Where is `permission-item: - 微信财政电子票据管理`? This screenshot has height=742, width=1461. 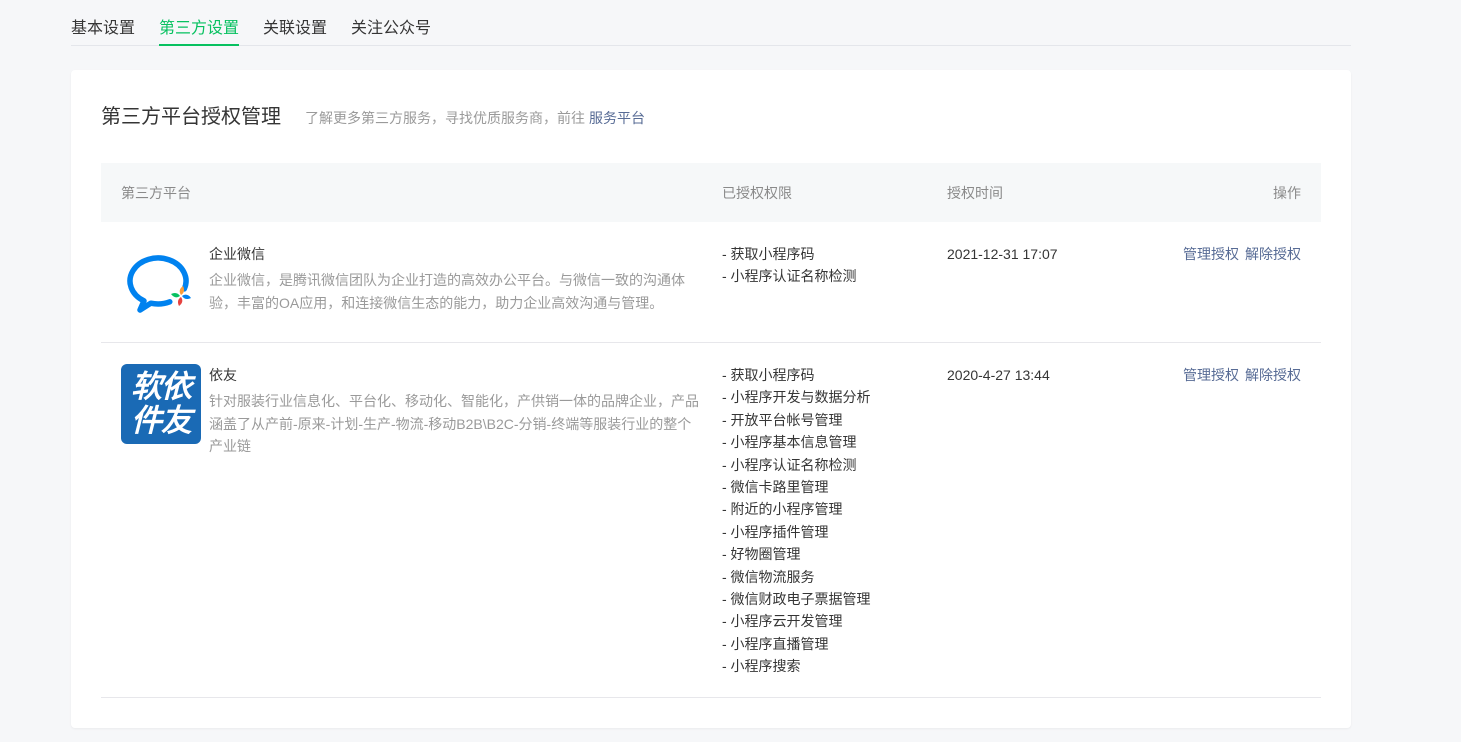
permission-item: - 微信财政电子票据管理 is located at coordinates (796, 599).